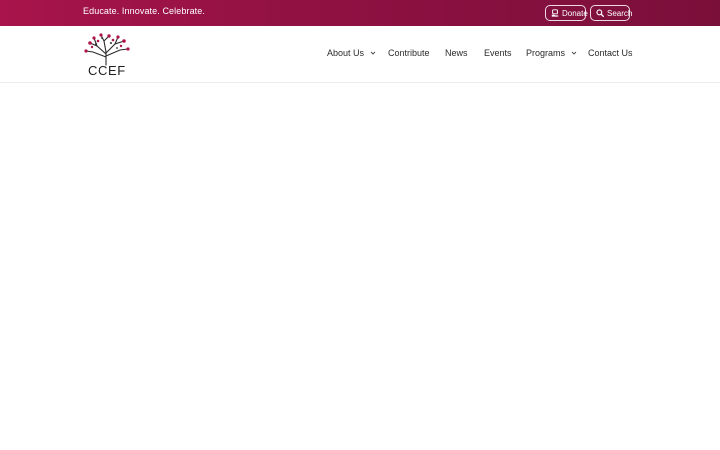  I want to click on nav-item-label: Contribute, so click(409, 53).